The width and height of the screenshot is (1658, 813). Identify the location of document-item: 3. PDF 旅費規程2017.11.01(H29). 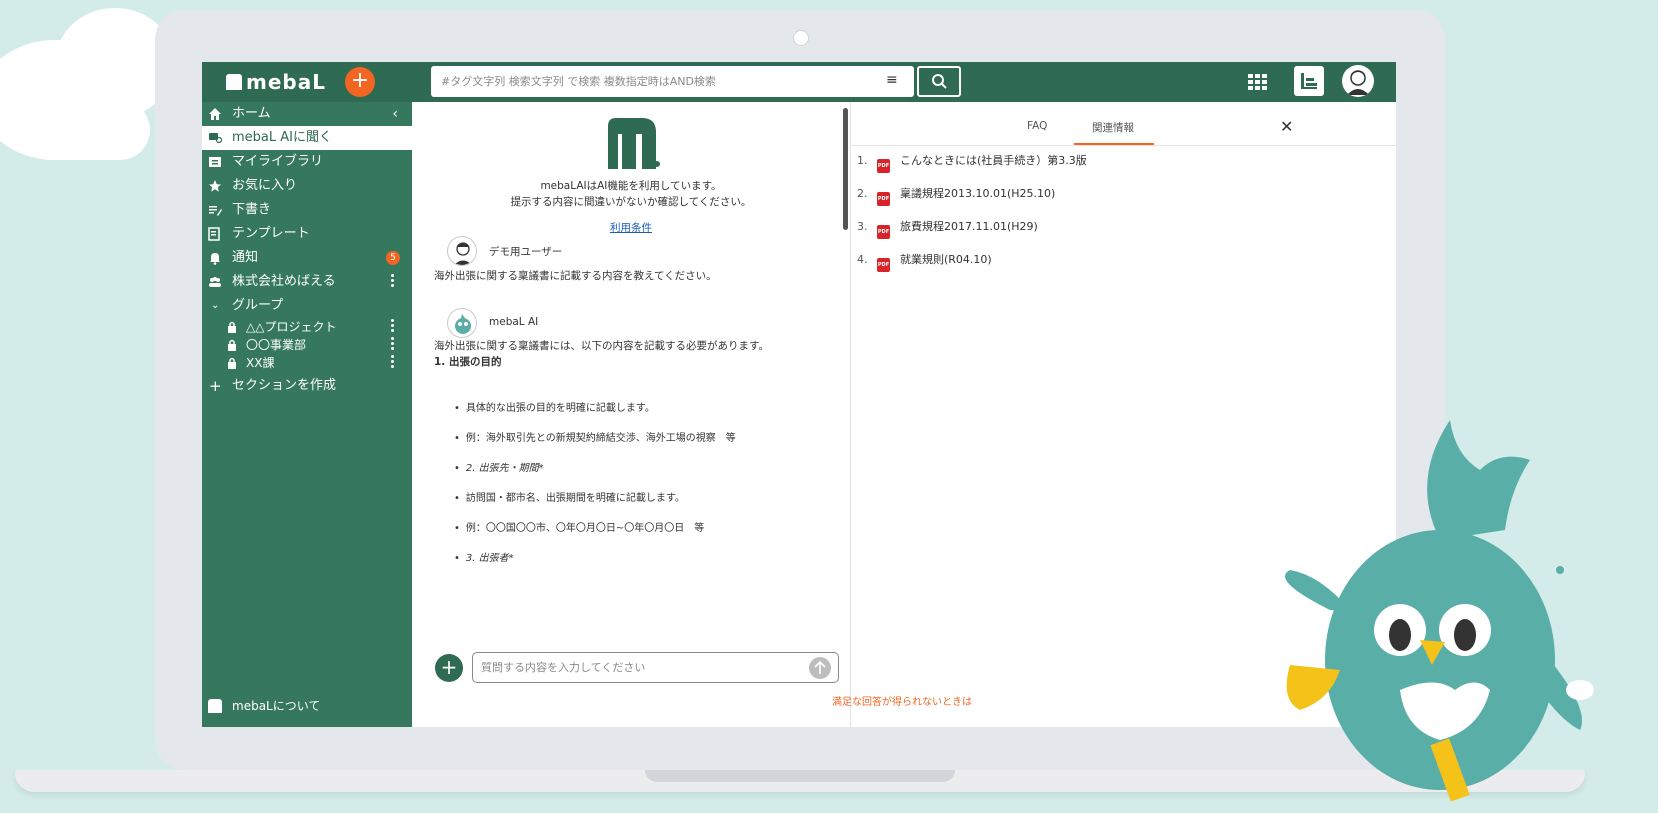
(947, 229).